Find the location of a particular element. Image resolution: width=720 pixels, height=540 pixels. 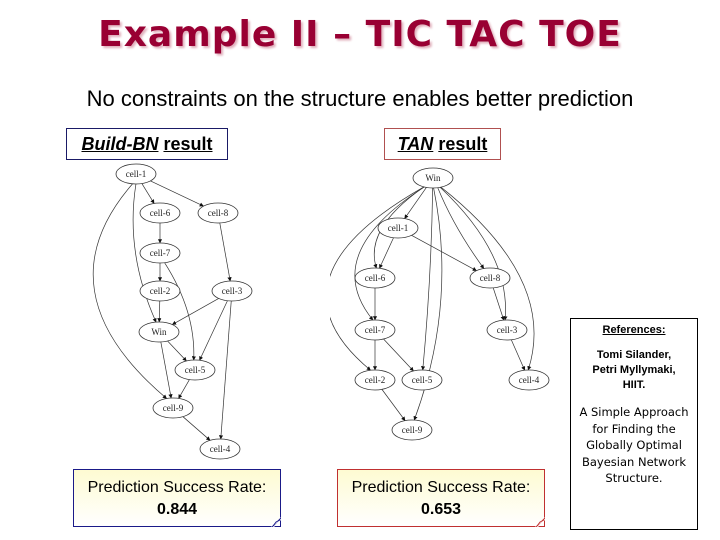

slide-title: Example II – TIC TAC TOE is located at coordinates (360, 34).